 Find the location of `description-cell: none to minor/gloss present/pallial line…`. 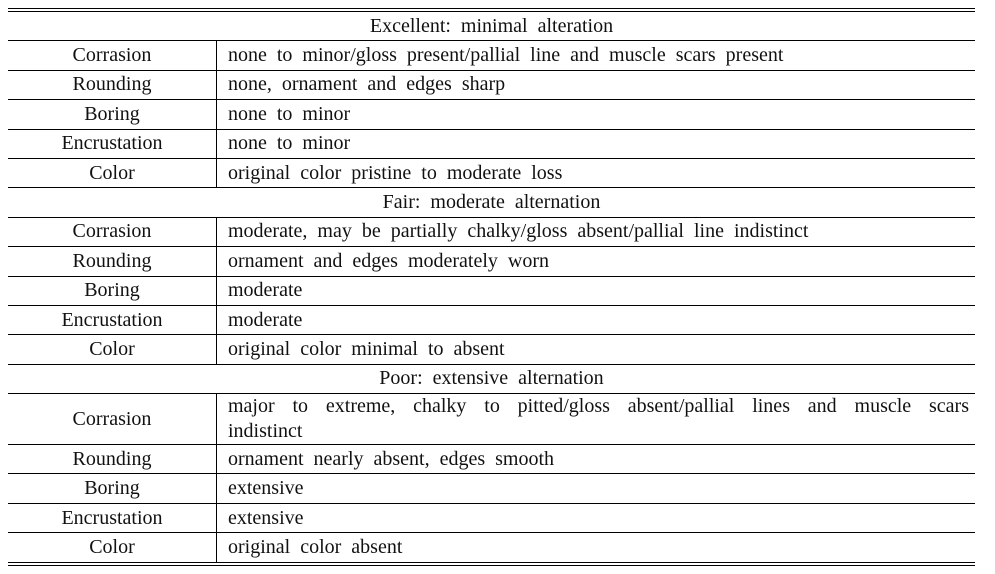

description-cell: none to minor/gloss present/pallial line… is located at coordinates (595, 55).